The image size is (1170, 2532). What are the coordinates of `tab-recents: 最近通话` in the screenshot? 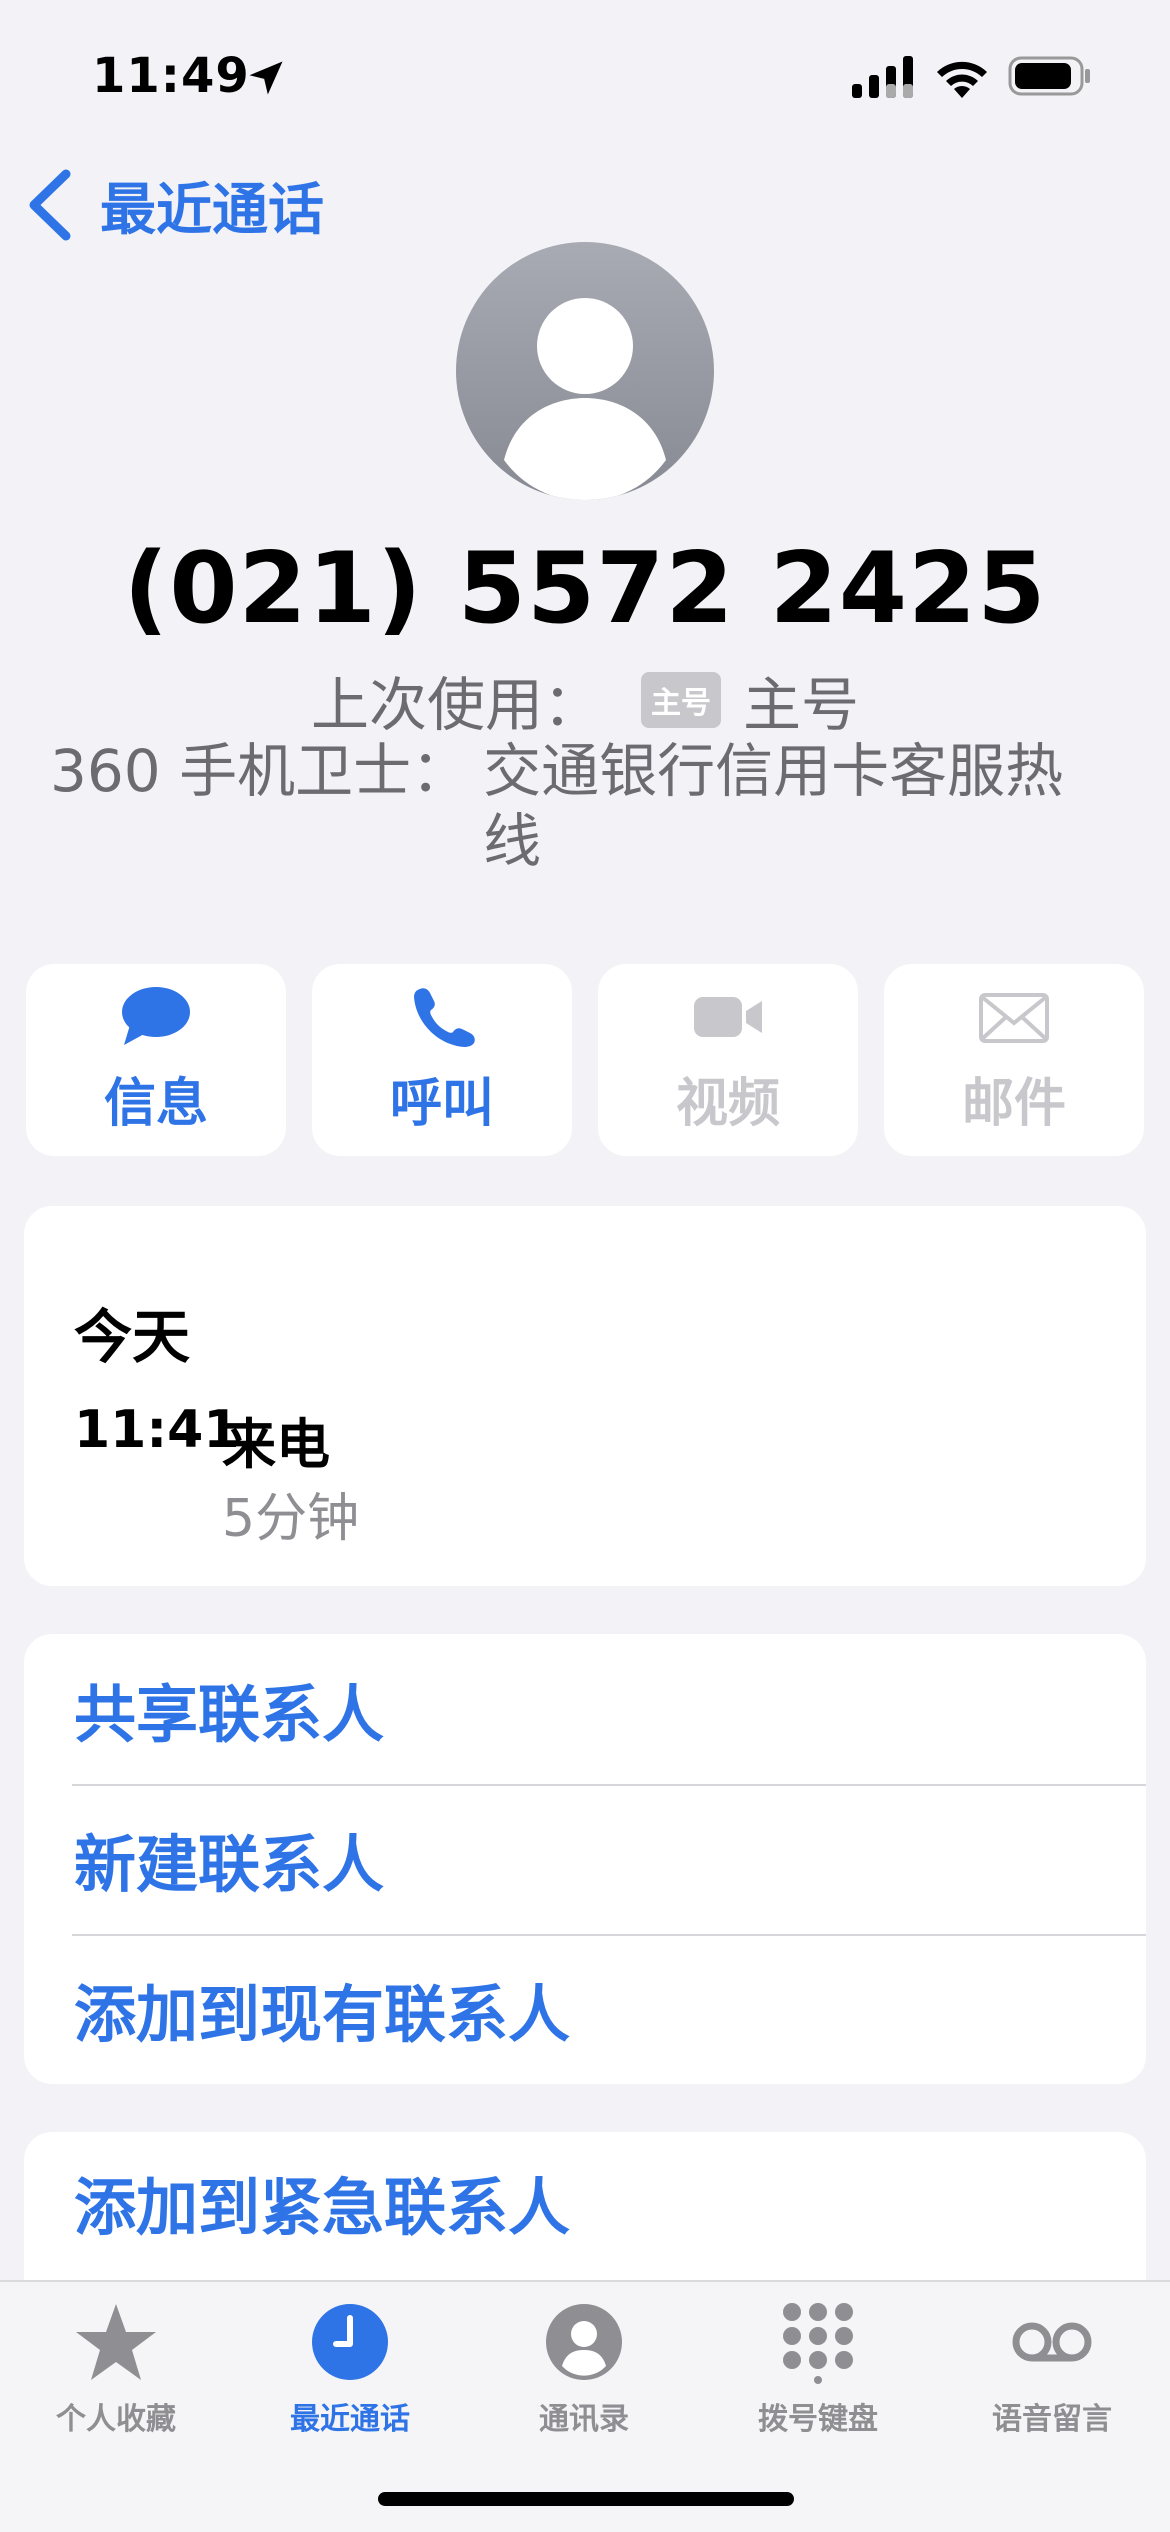 It's located at (350, 2369).